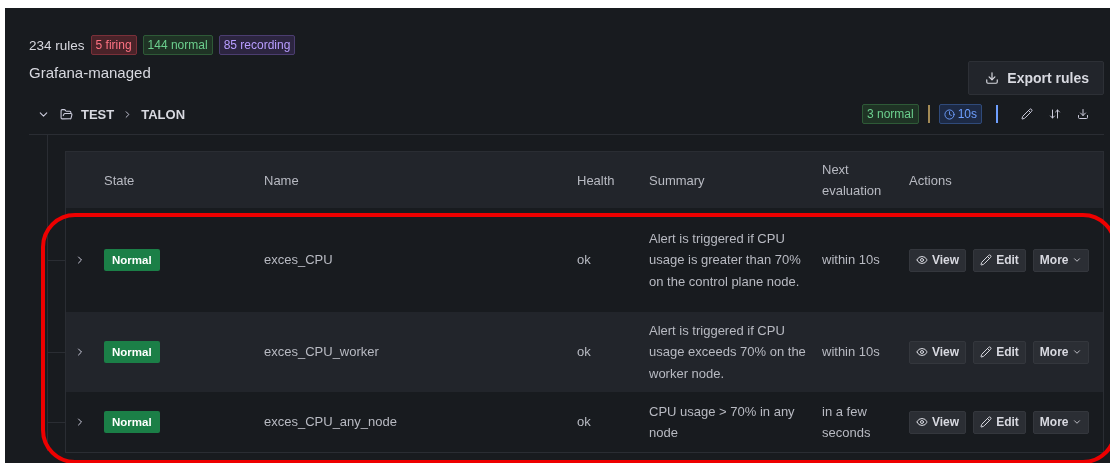 This screenshot has height=463, width=1110. What do you see at coordinates (331, 422) in the screenshot?
I see `rule-name: exces_CPU_any_node` at bounding box center [331, 422].